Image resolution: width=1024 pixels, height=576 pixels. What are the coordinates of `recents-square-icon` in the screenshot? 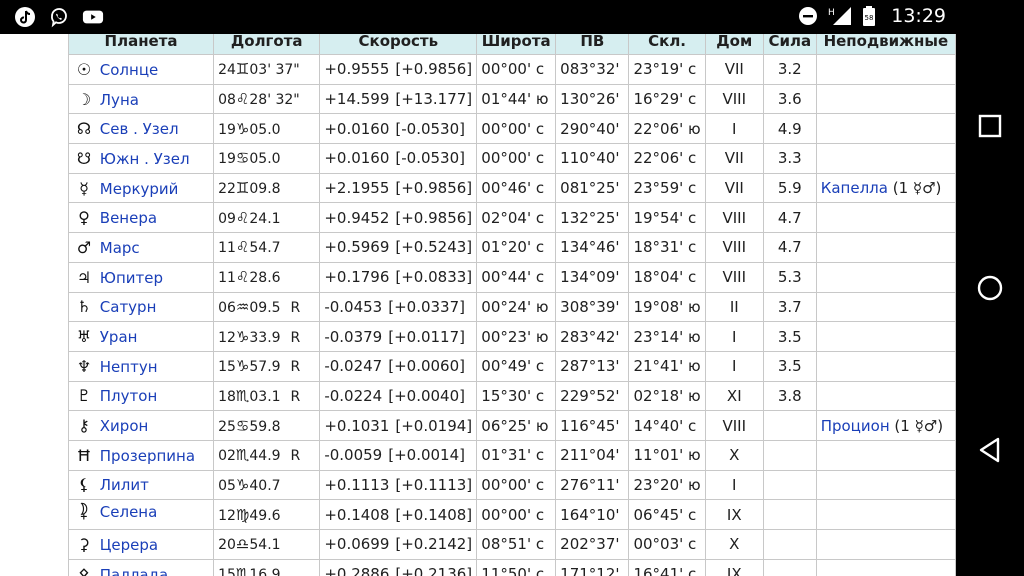 It's located at (990, 126).